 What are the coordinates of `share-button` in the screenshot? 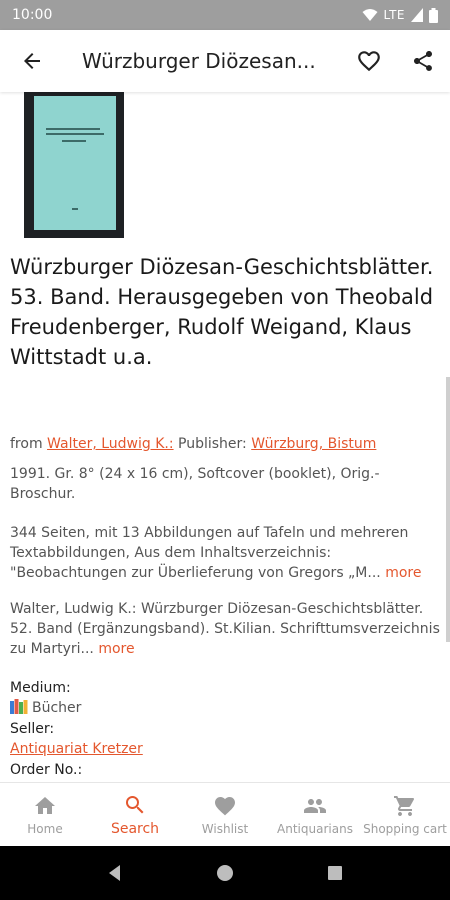 It's located at (423, 61).